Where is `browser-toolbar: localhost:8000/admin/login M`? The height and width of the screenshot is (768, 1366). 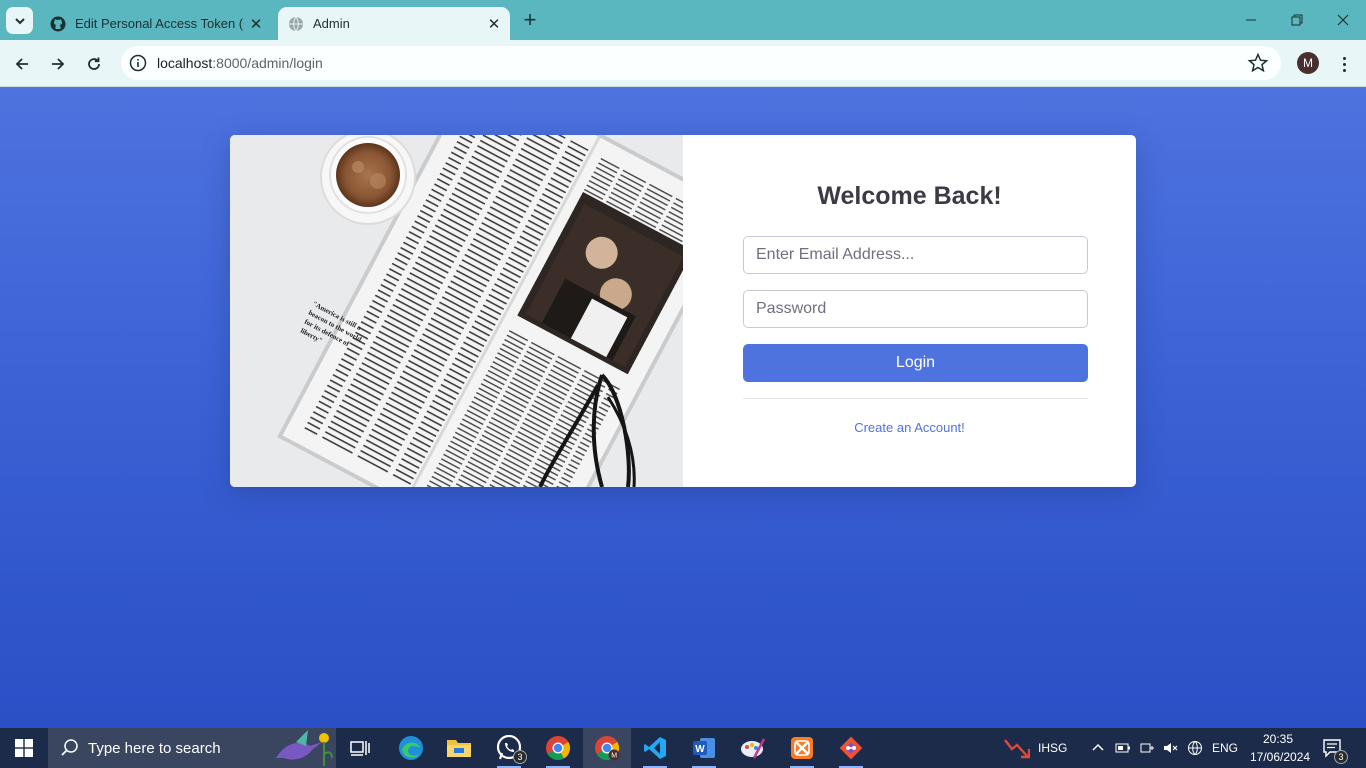
browser-toolbar: localhost:8000/admin/login M is located at coordinates (683, 63).